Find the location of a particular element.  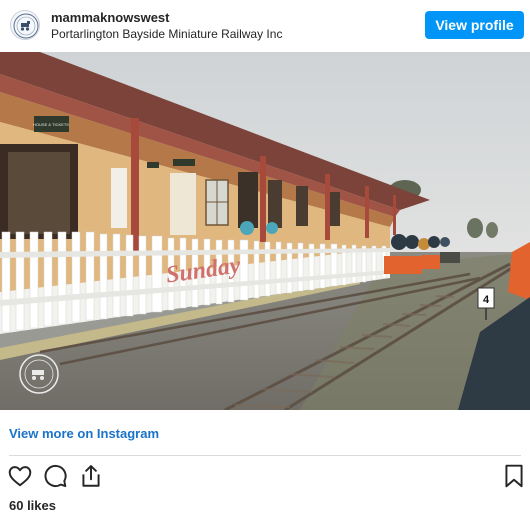

station-sign: HOUSE & TICKETS is located at coordinates (51, 124).